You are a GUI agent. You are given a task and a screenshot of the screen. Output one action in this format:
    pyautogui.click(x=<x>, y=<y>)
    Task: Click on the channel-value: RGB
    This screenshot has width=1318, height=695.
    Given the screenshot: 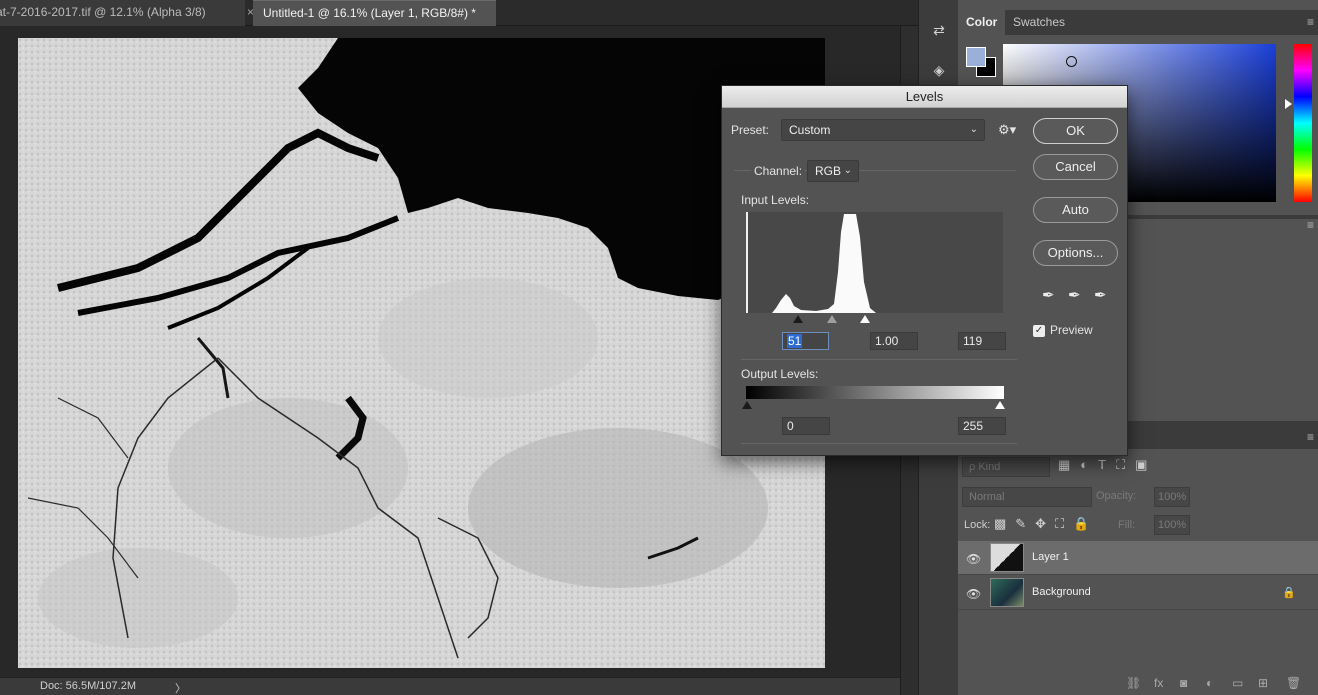 What is the action you would take?
    pyautogui.click(x=828, y=171)
    